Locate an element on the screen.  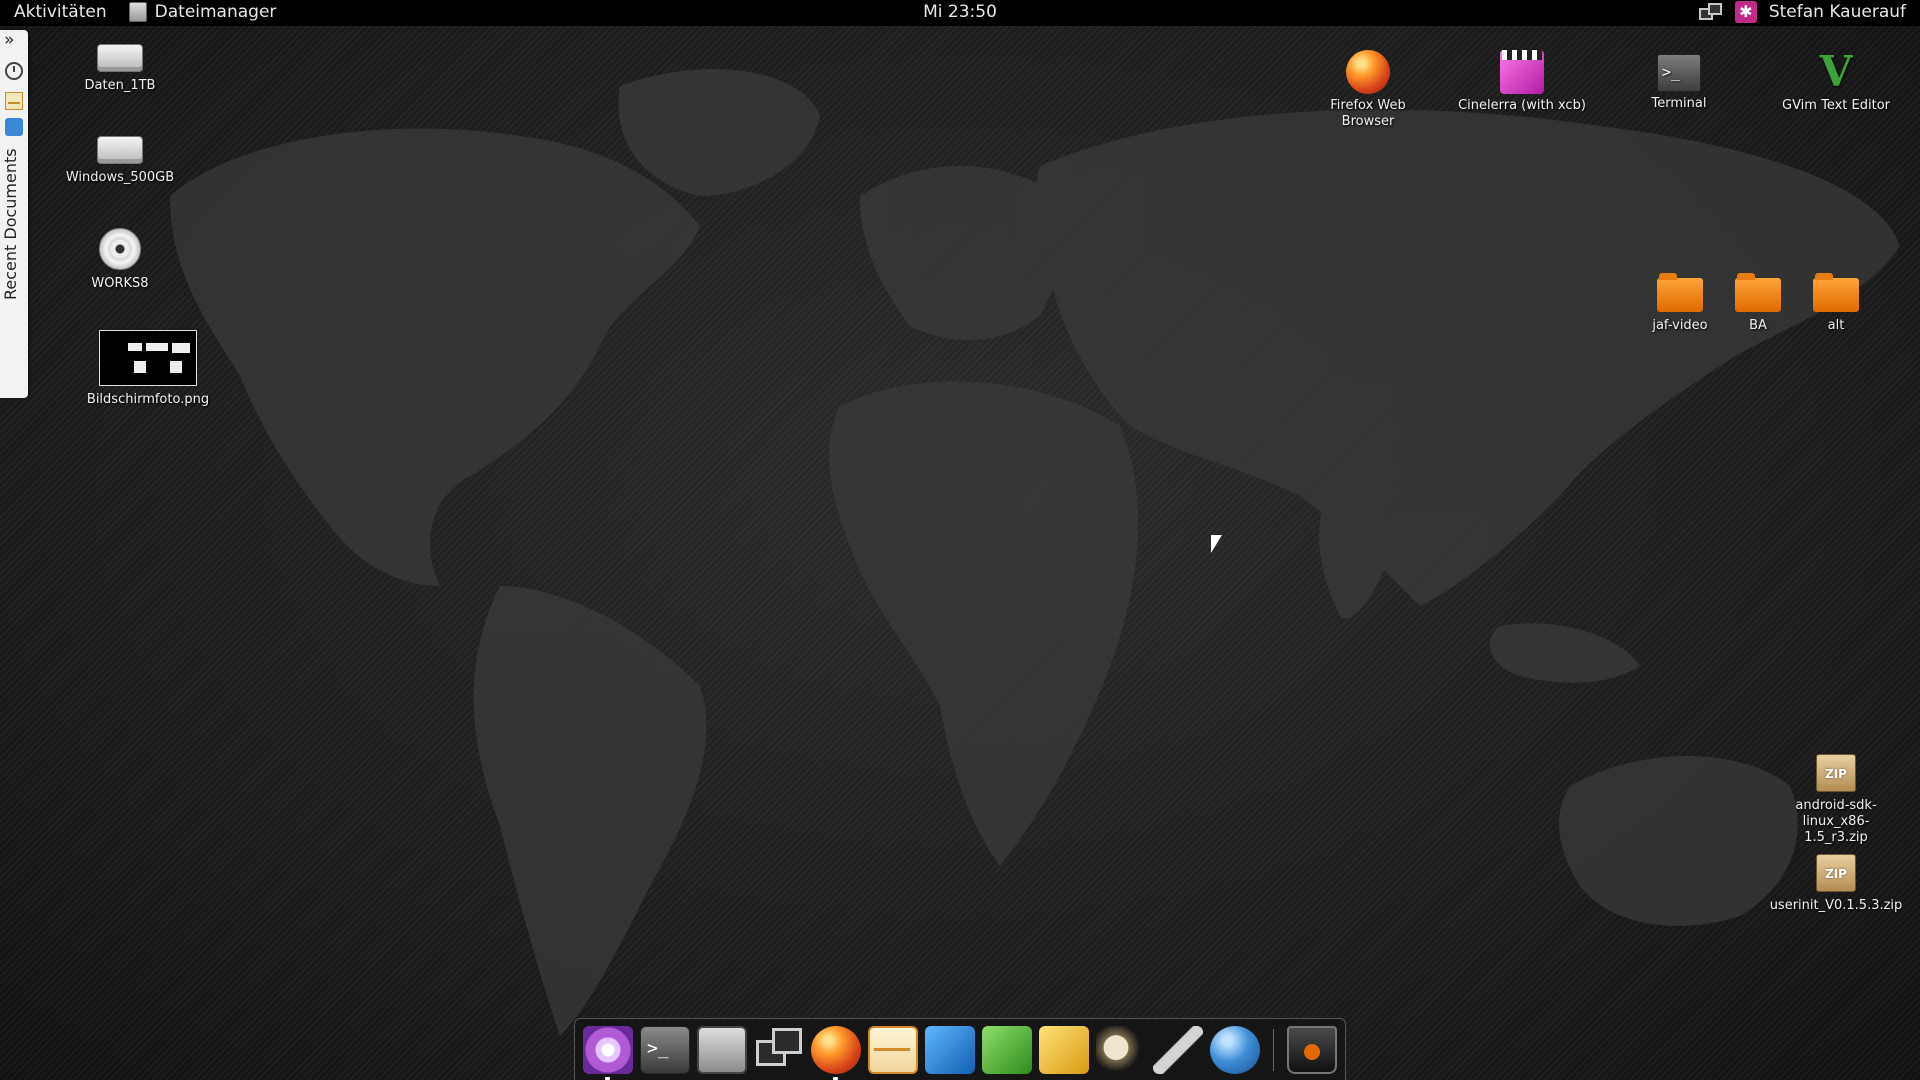
folder-jaf-video: jaf-video is located at coordinates (1680, 303).